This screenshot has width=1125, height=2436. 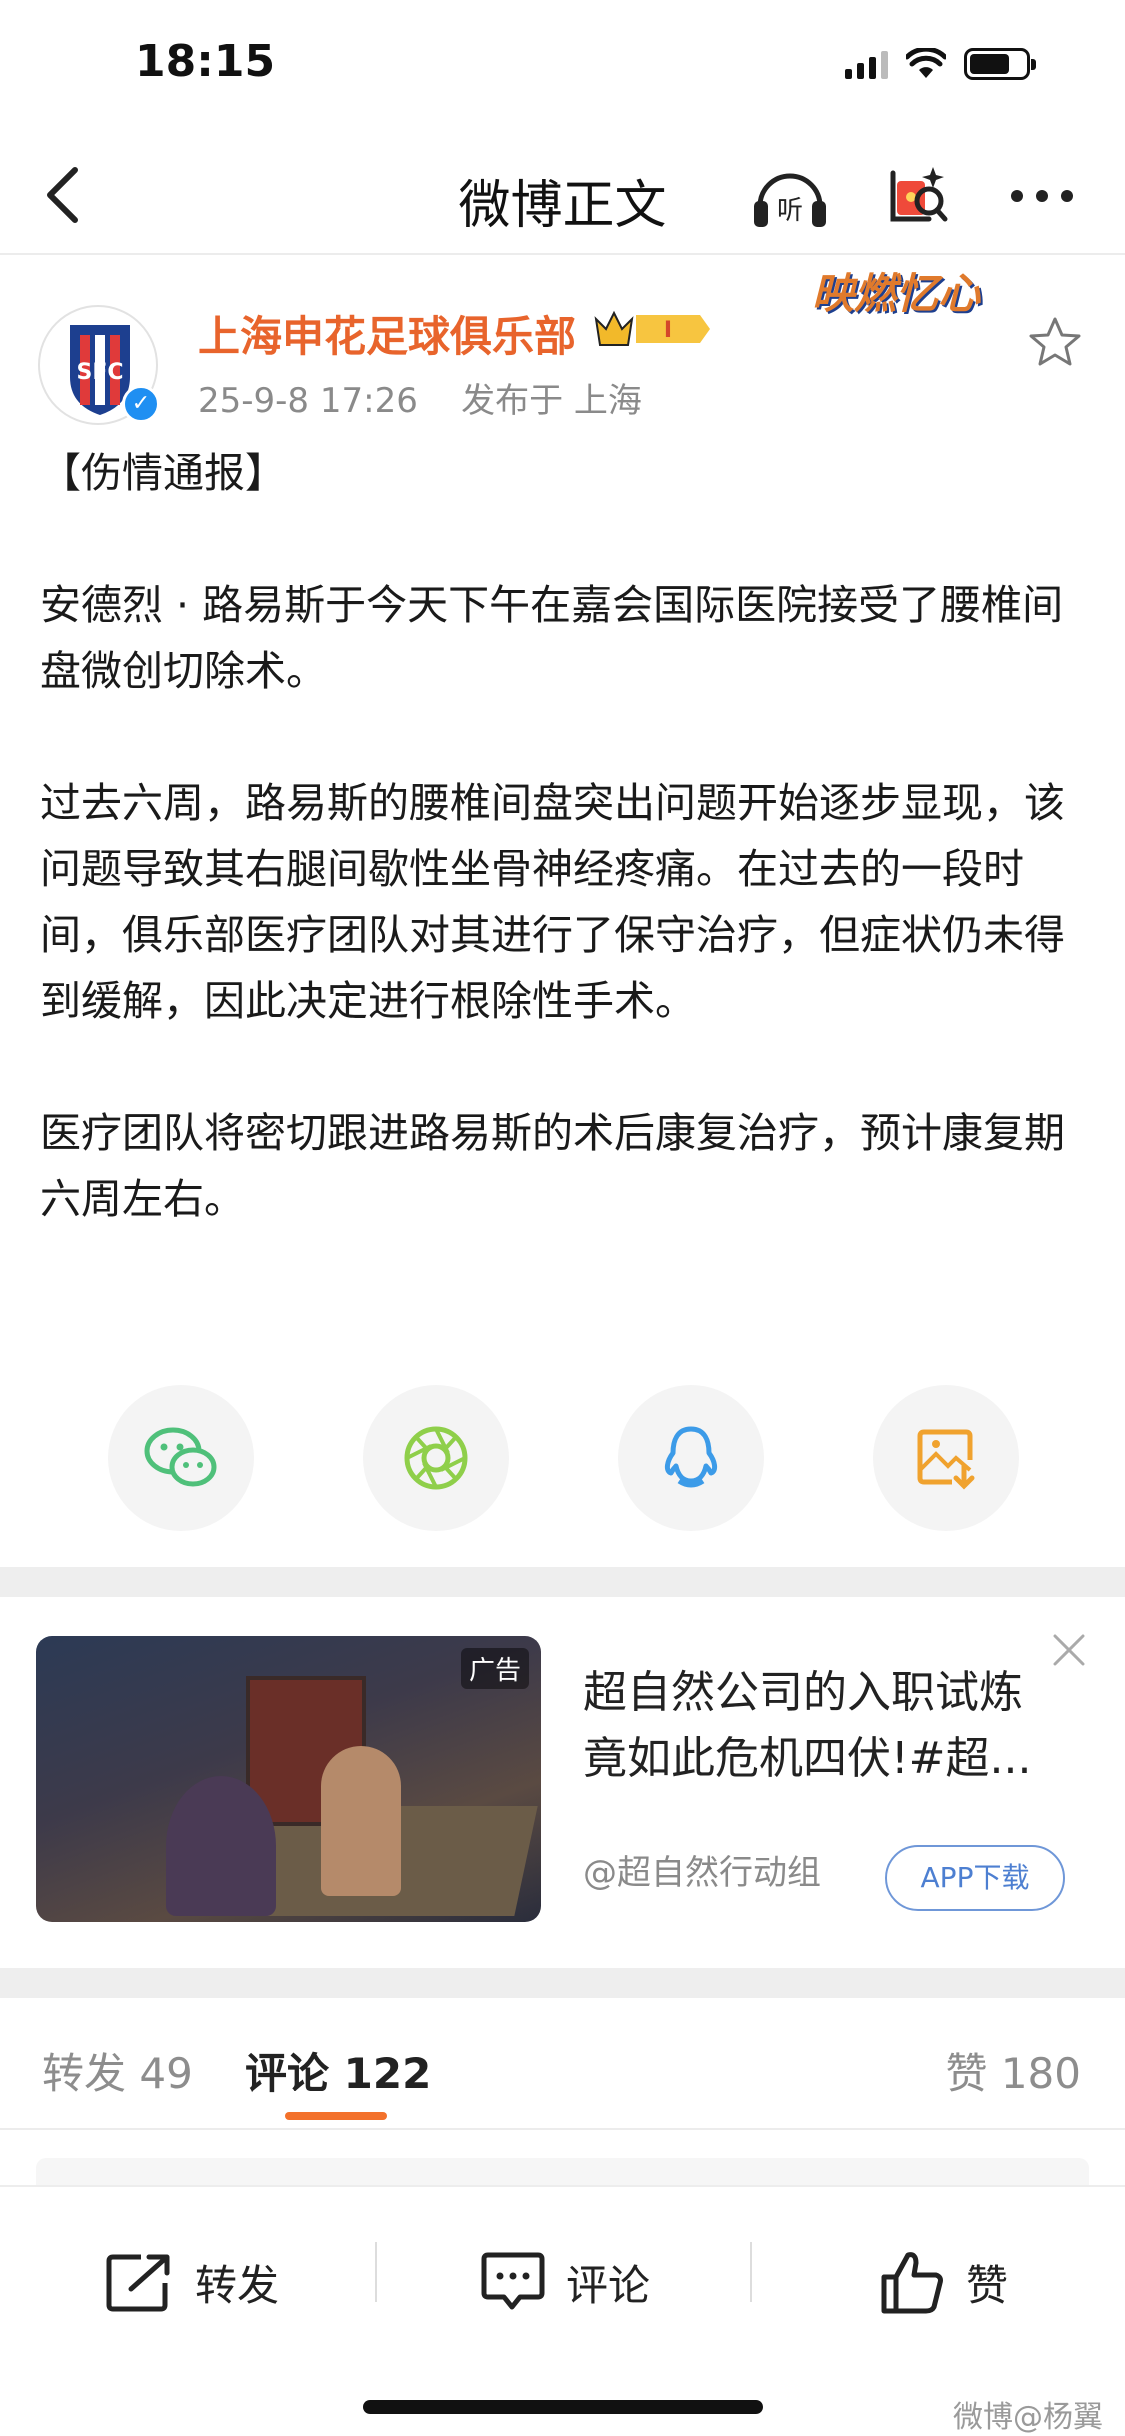 I want to click on share-qq-button, so click(x=691, y=1458).